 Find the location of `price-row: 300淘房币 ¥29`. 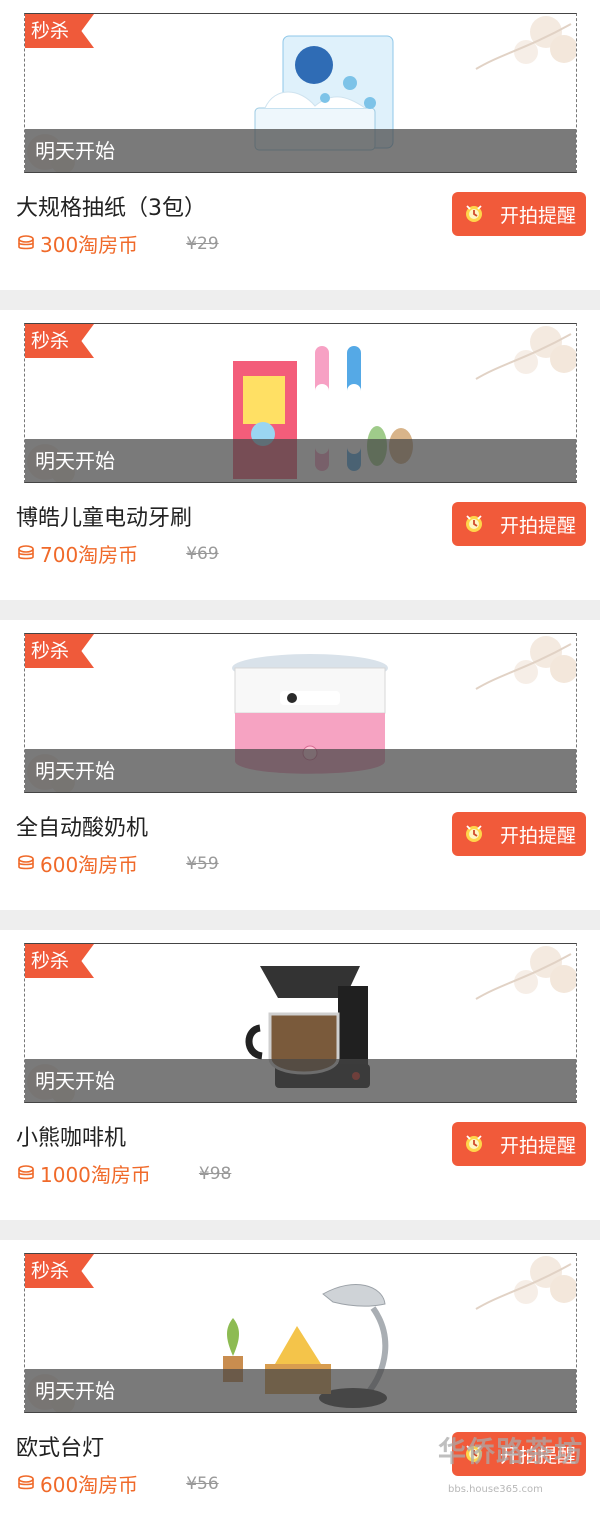

price-row: 300淘房币 ¥29 is located at coordinates (117, 243).